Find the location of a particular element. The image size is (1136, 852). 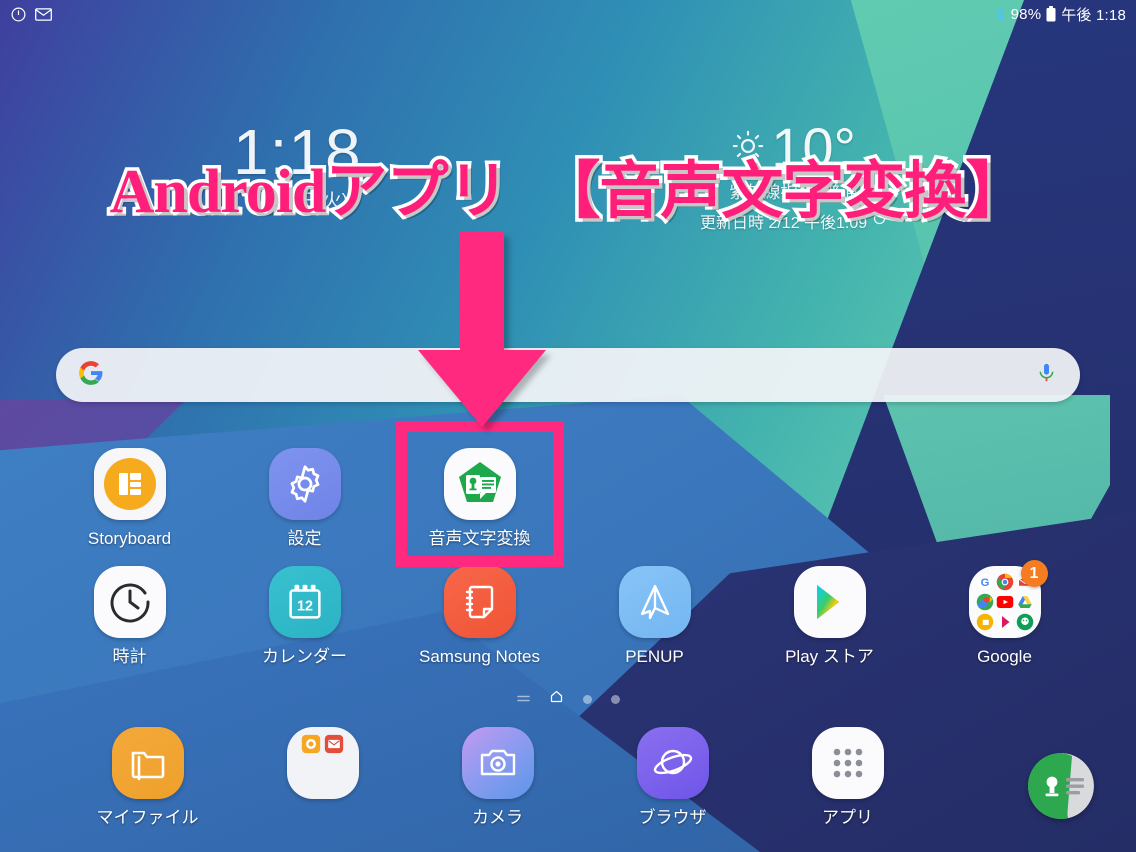

calendar-day-number: 12 is located at coordinates (305, 607).